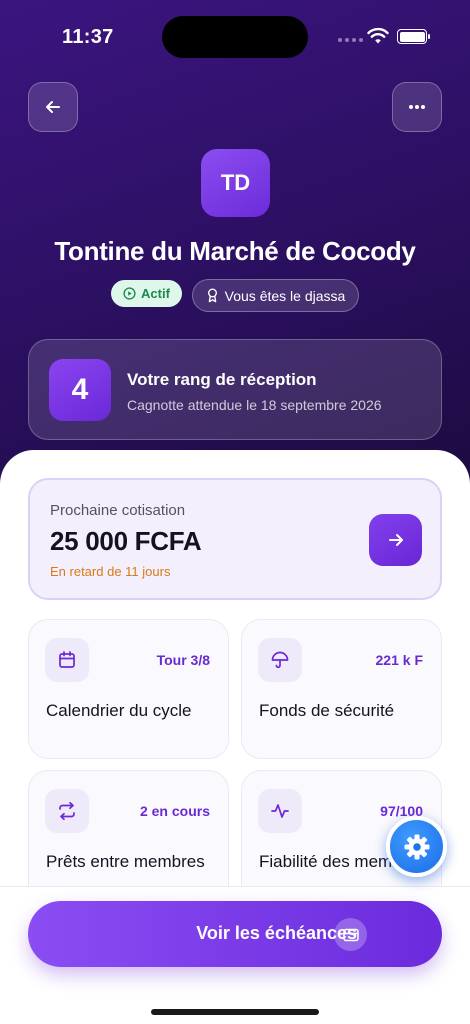 The width and height of the screenshot is (470, 1024). I want to click on play-circle-icon, so click(129, 293).